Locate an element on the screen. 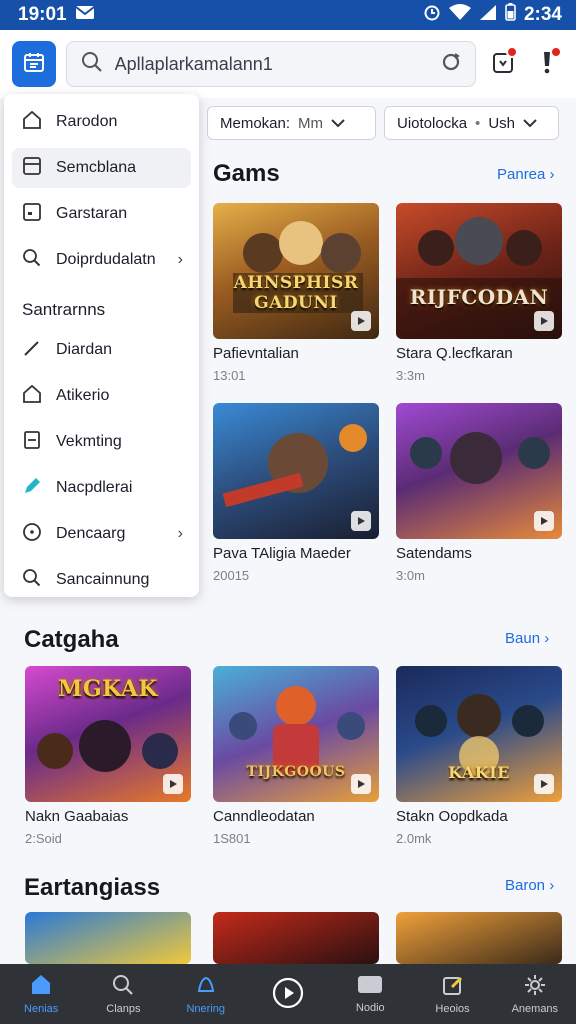  see-more-link-eartangiass: Baron › is located at coordinates (529, 885).